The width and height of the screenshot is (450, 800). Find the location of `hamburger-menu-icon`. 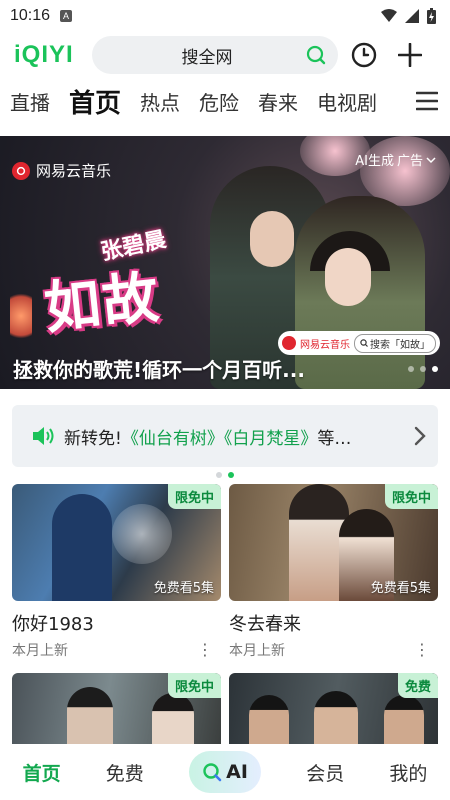

hamburger-menu-icon is located at coordinates (427, 101).